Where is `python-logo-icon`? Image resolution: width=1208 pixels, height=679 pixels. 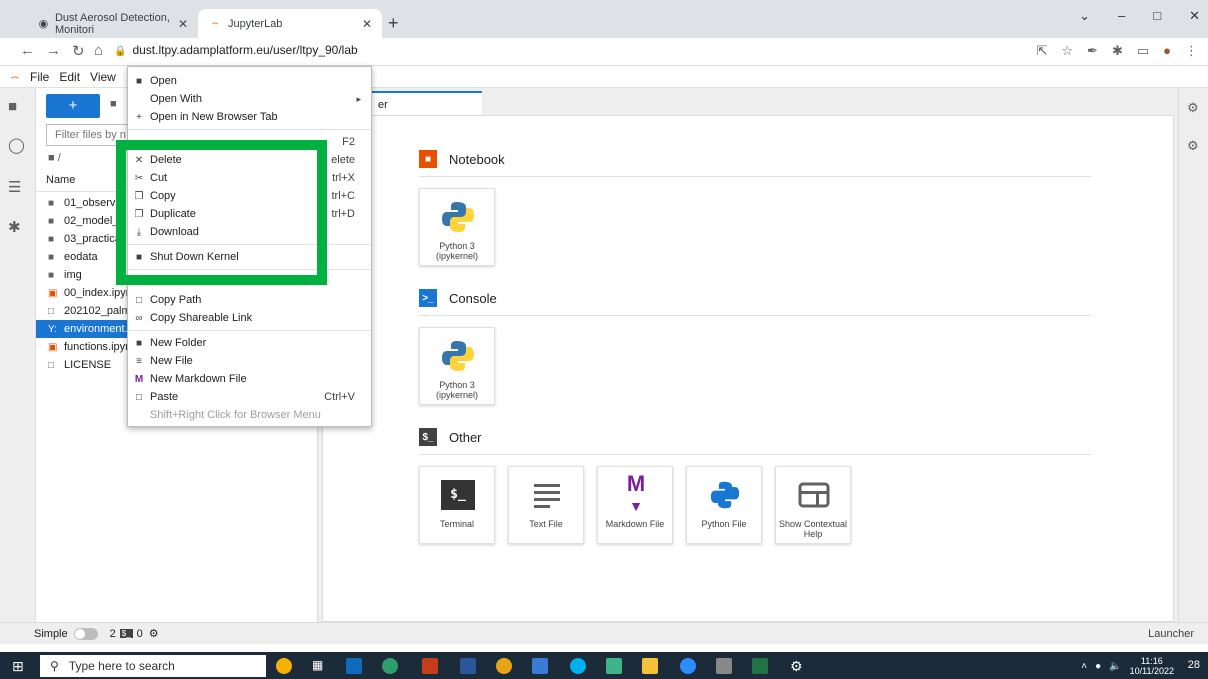
python-logo-icon is located at coordinates (458, 356).